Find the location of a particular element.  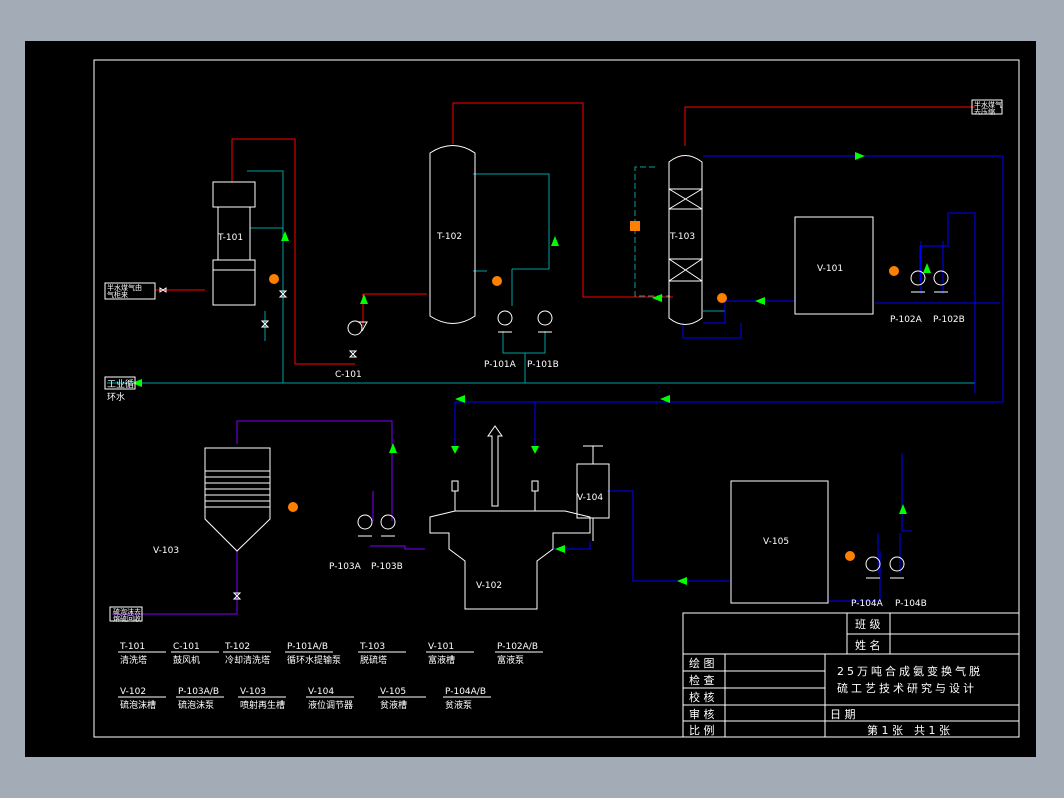

gas-pipe-c101-t102 is located at coordinates (394, 309).